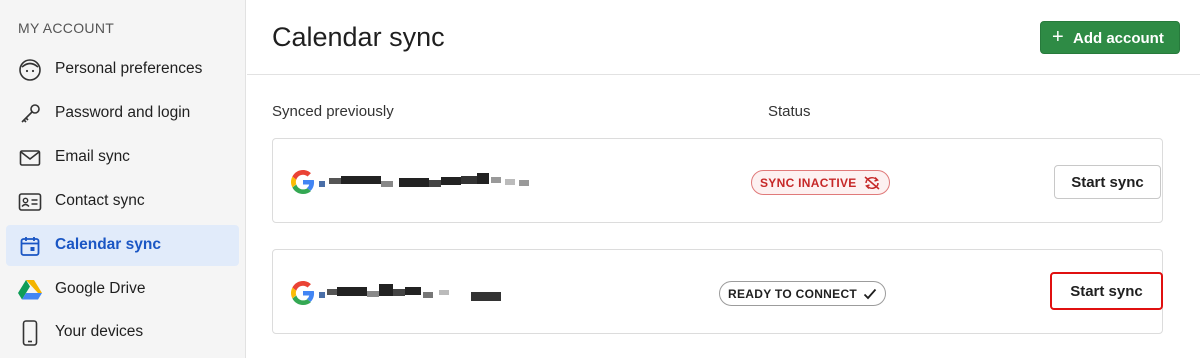 This screenshot has height=358, width=1200. Describe the element at coordinates (100, 288) in the screenshot. I see `sidebar-item-label: Google Drive` at that location.